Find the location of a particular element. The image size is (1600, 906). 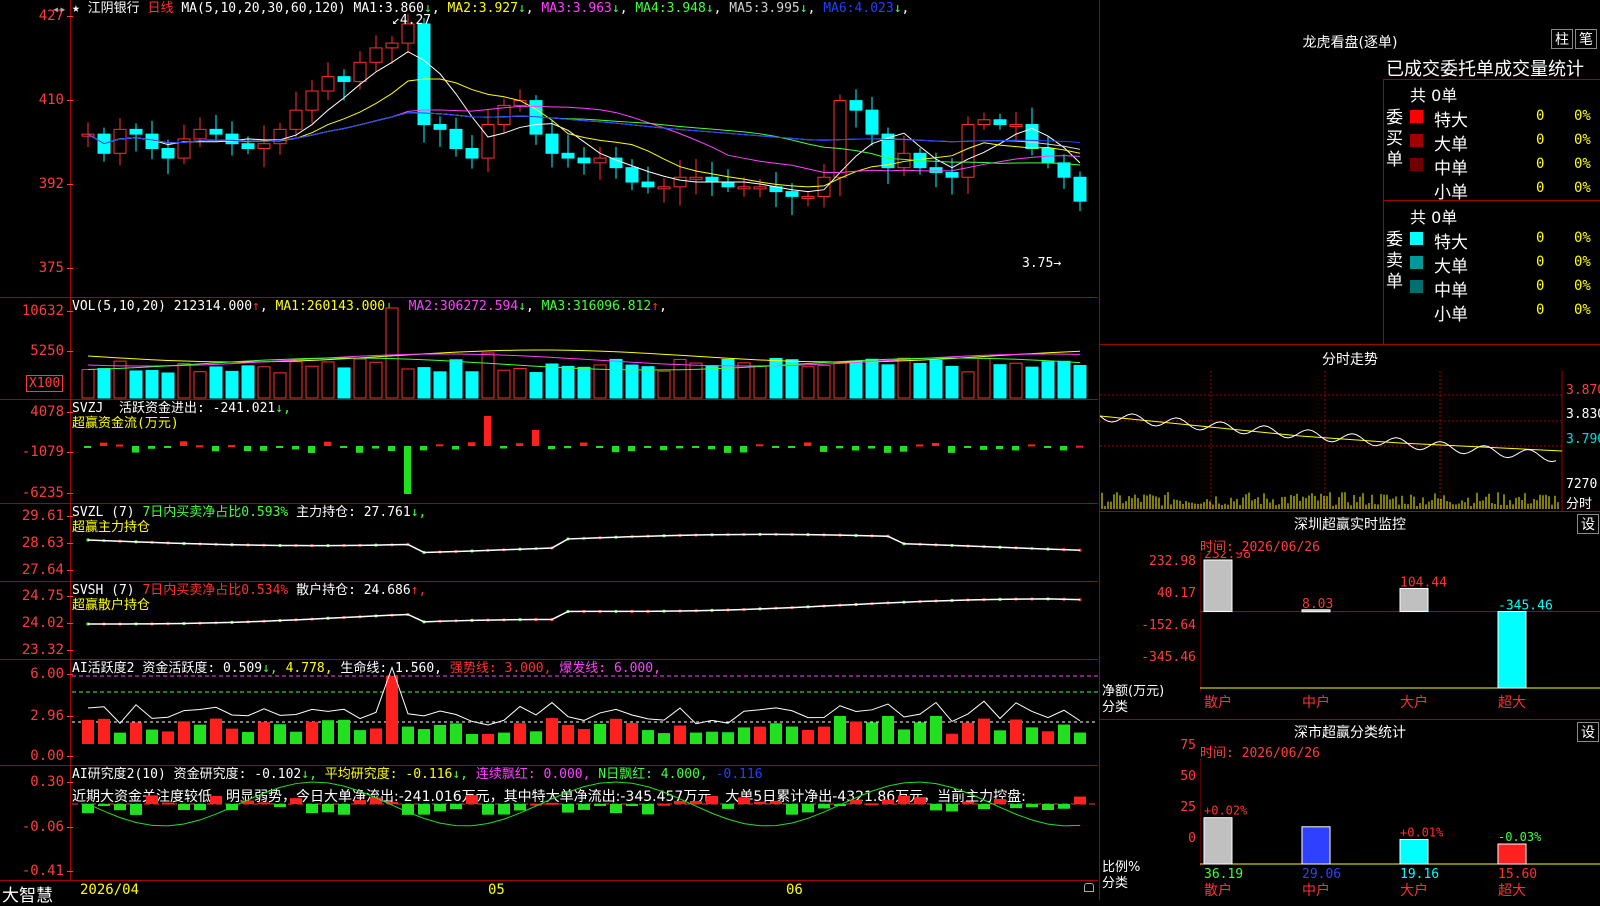

sz-class-settings-button: 设 is located at coordinates (1588, 732).